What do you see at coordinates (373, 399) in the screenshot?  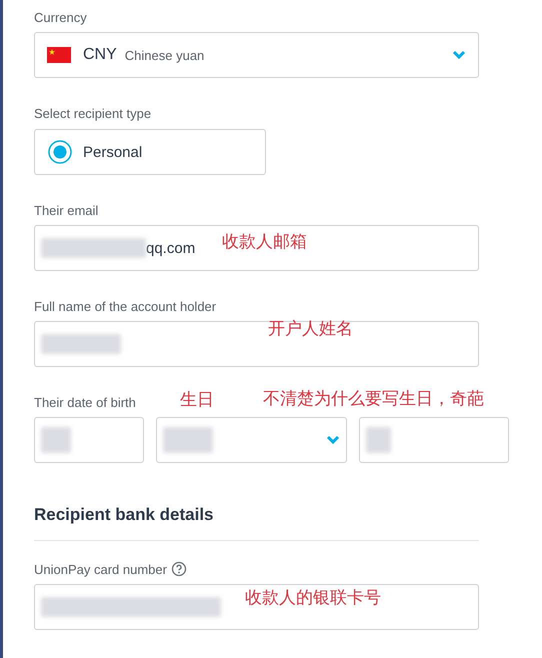 I see `annotation-text: 不清楚为什么要写生日，奇葩` at bounding box center [373, 399].